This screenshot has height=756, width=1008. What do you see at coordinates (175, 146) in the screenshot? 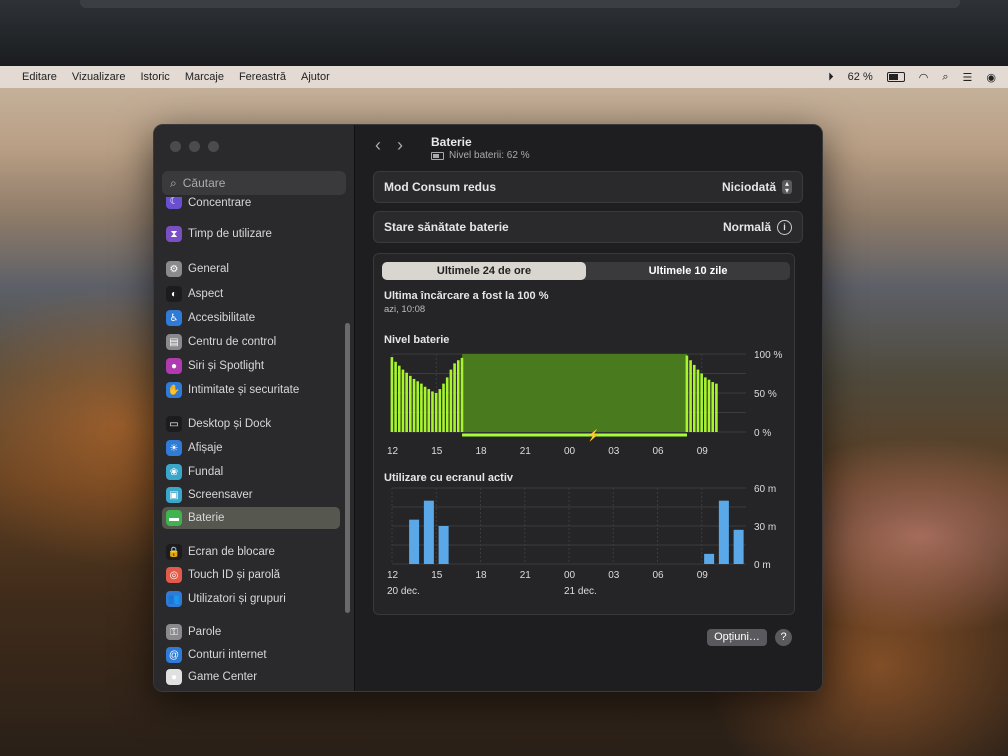
I see `close-button` at bounding box center [175, 146].